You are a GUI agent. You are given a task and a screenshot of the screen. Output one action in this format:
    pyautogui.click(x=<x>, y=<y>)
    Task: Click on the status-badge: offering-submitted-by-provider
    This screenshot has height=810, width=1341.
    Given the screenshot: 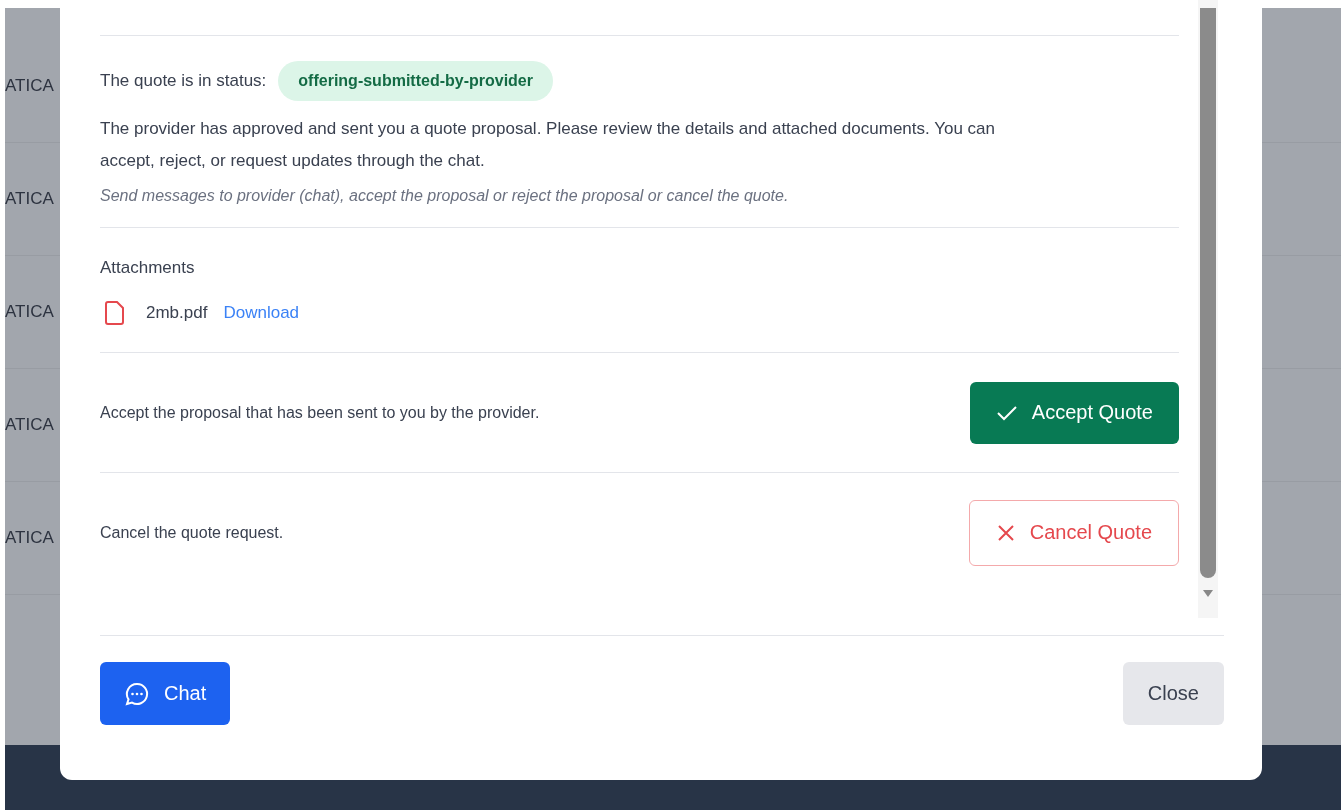 What is the action you would take?
    pyautogui.click(x=415, y=81)
    